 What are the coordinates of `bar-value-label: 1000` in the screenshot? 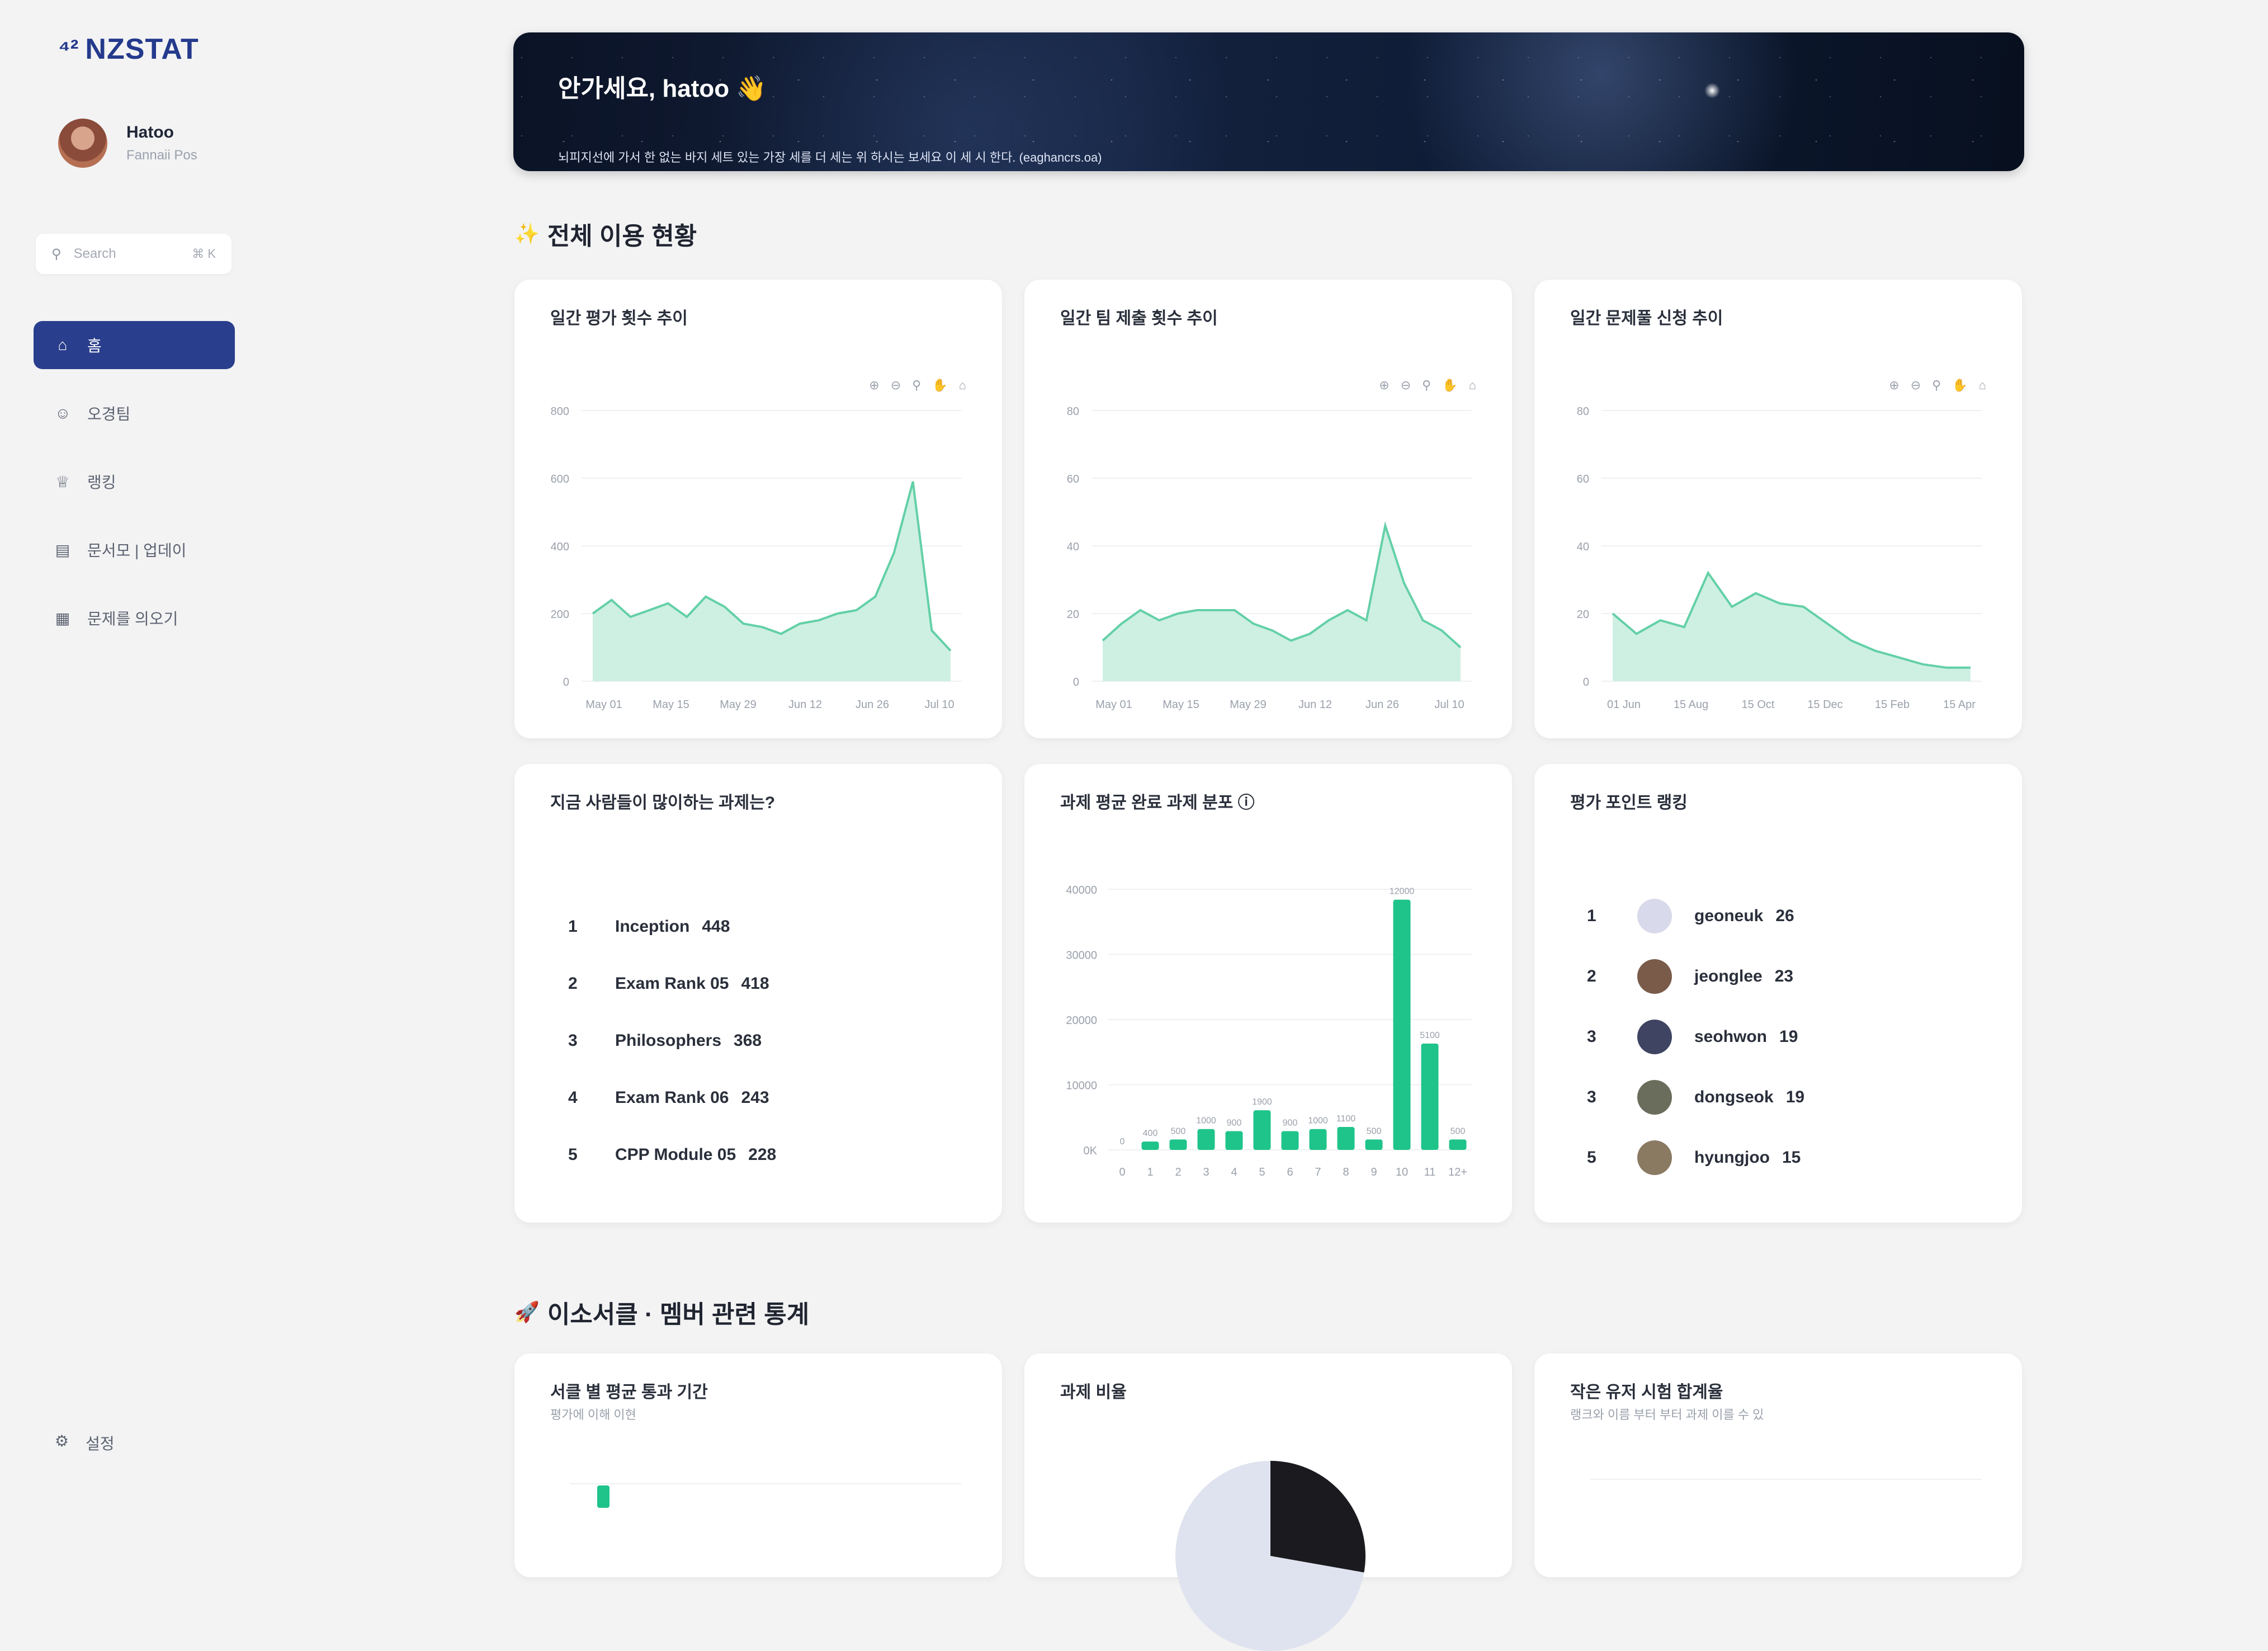 It's located at (1206, 1121).